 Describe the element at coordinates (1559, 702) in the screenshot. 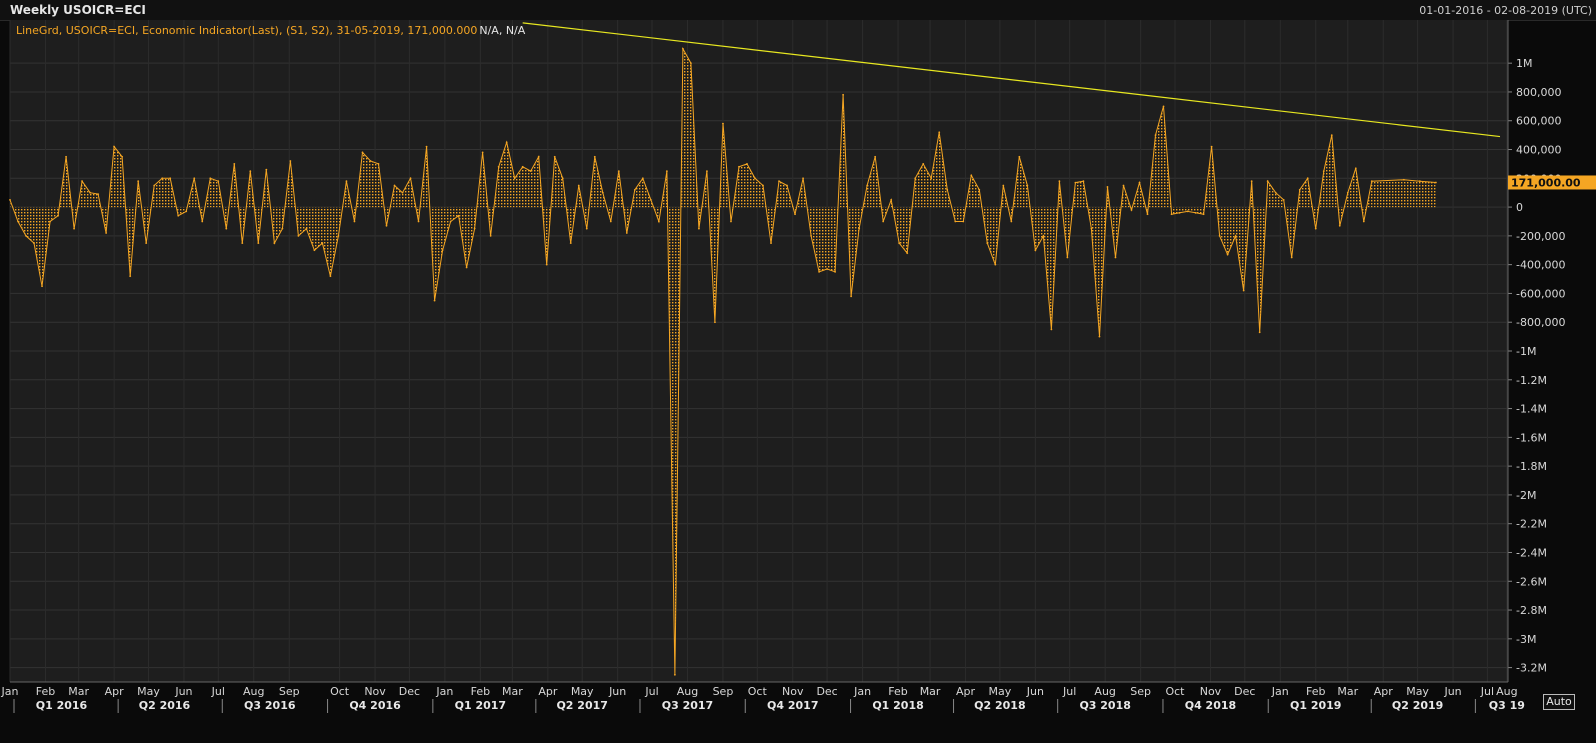

I see `auto-scale-button: Auto` at that location.